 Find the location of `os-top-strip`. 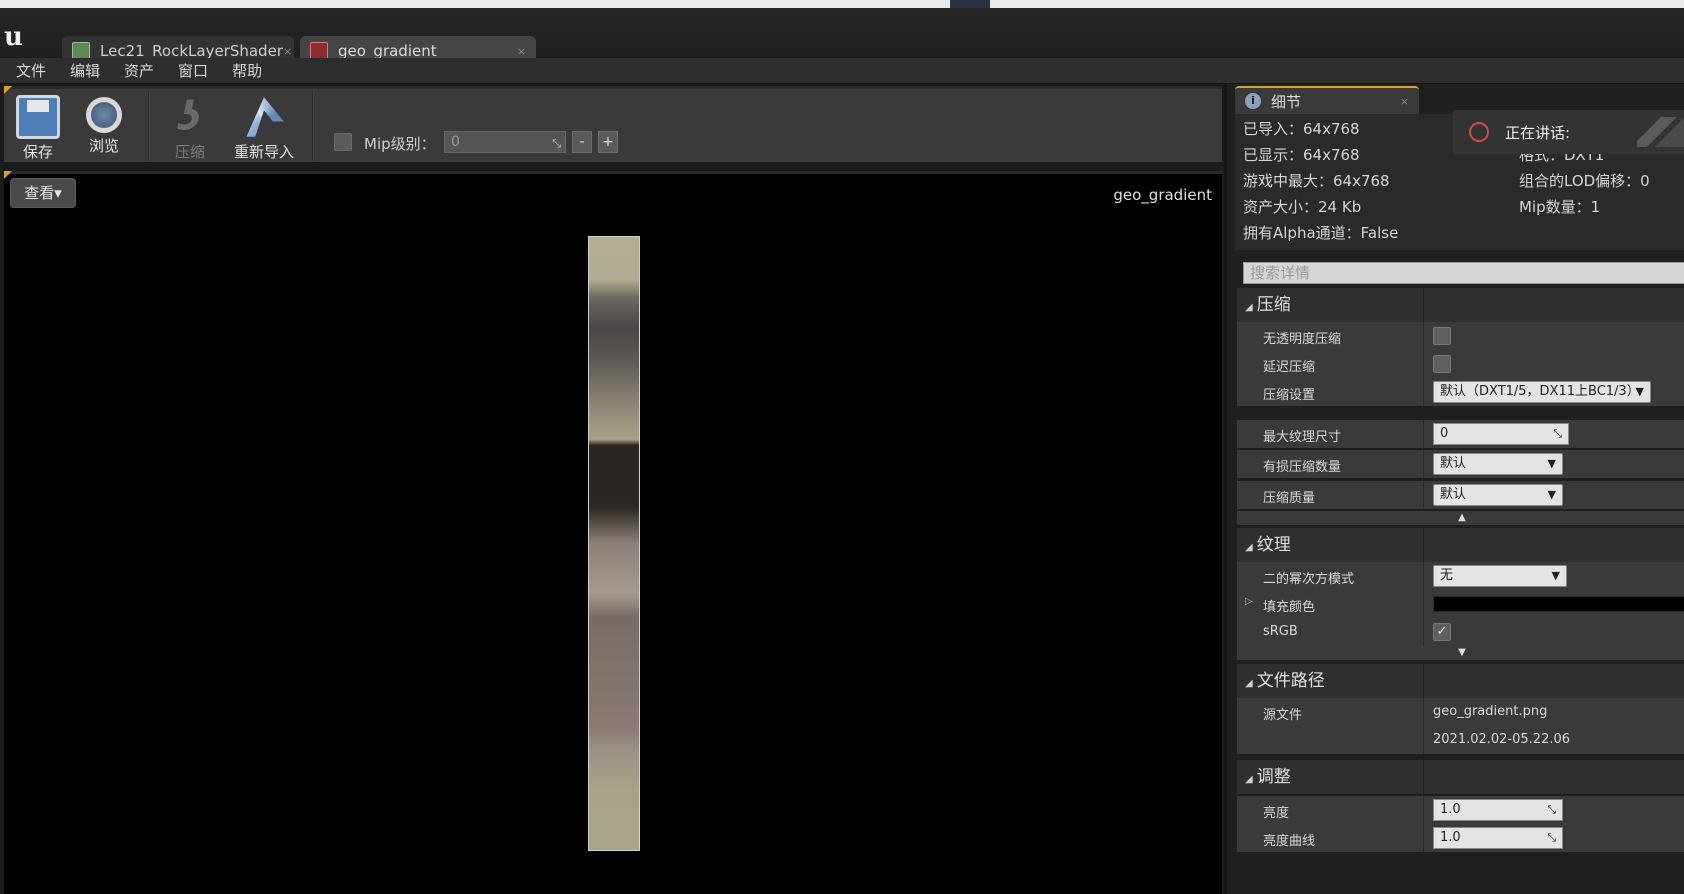

os-top-strip is located at coordinates (842, 4).